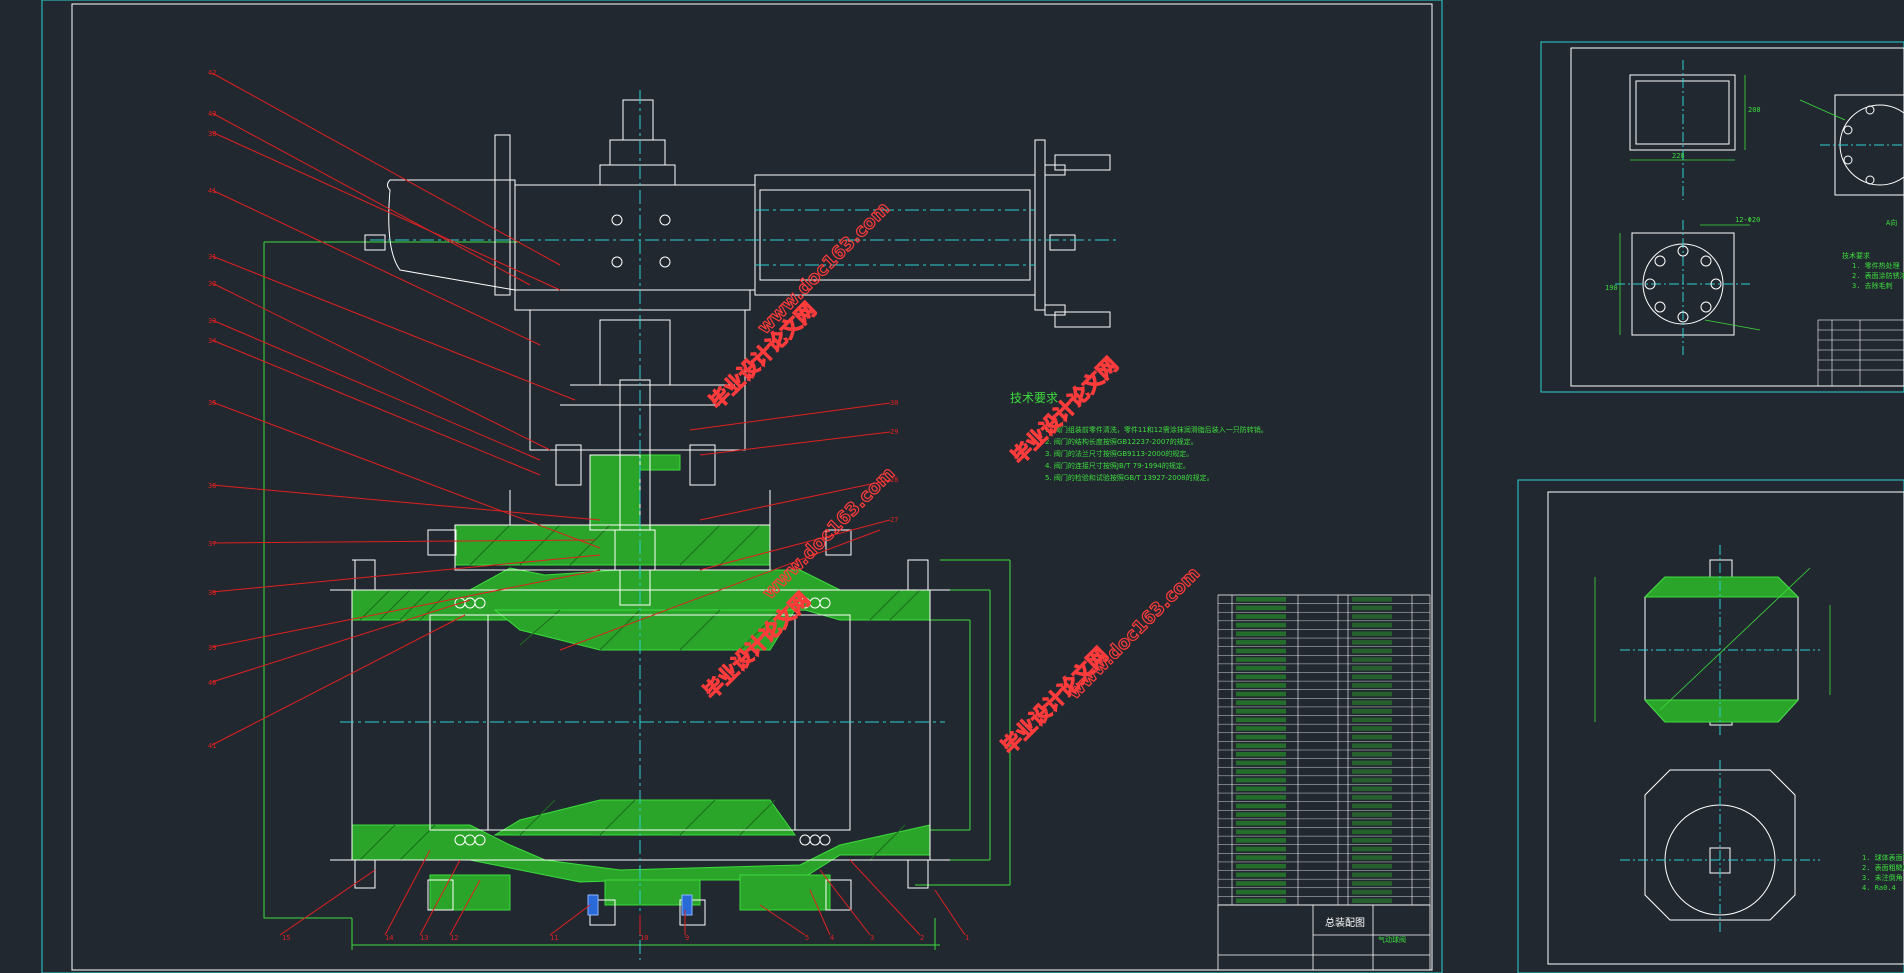 The image size is (1904, 973). What do you see at coordinates (1119, 453) in the screenshot?
I see `tech-req-3: 3. 阀门的法兰尺寸按照GB9113-2000的规定。` at bounding box center [1119, 453].